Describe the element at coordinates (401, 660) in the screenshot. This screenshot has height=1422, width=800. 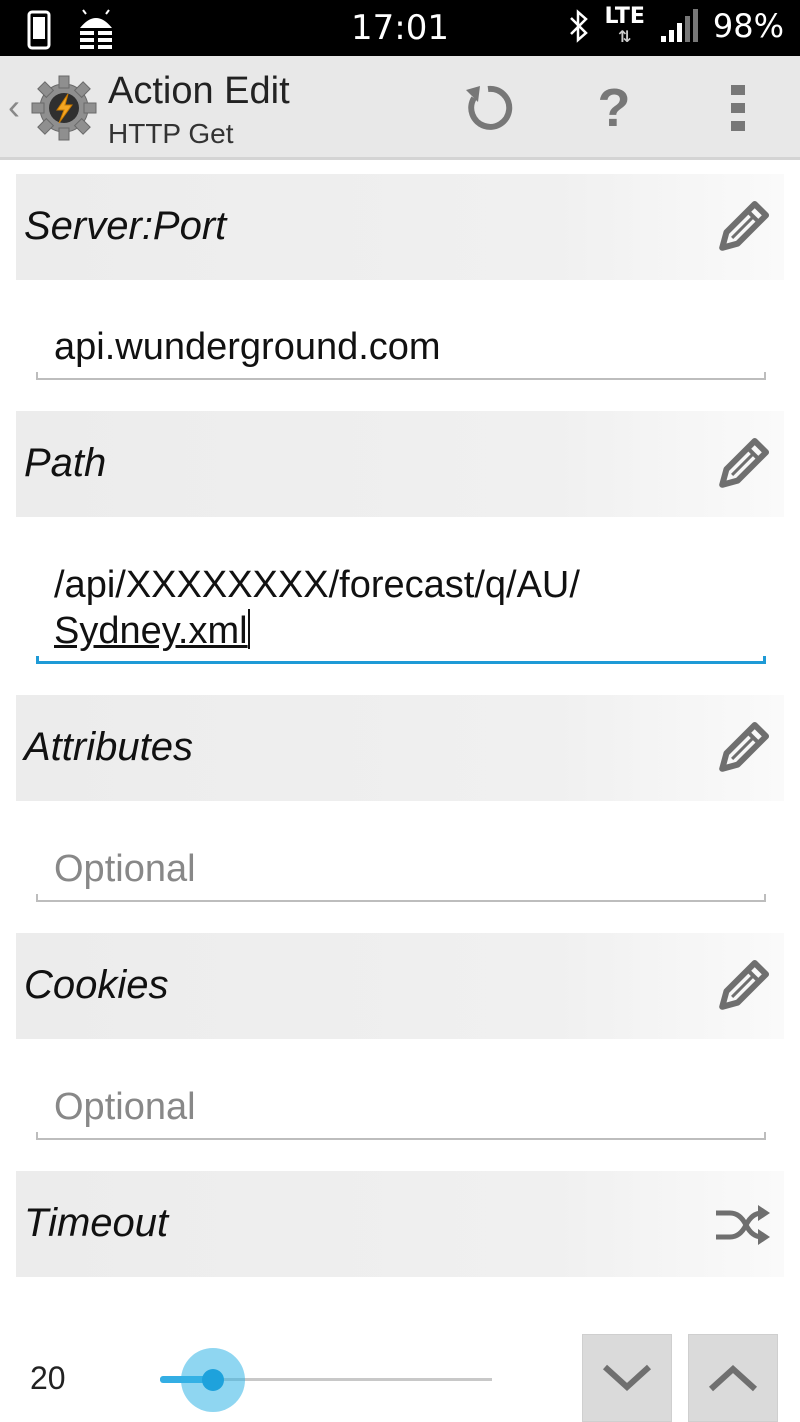
I see `path-underline` at that location.